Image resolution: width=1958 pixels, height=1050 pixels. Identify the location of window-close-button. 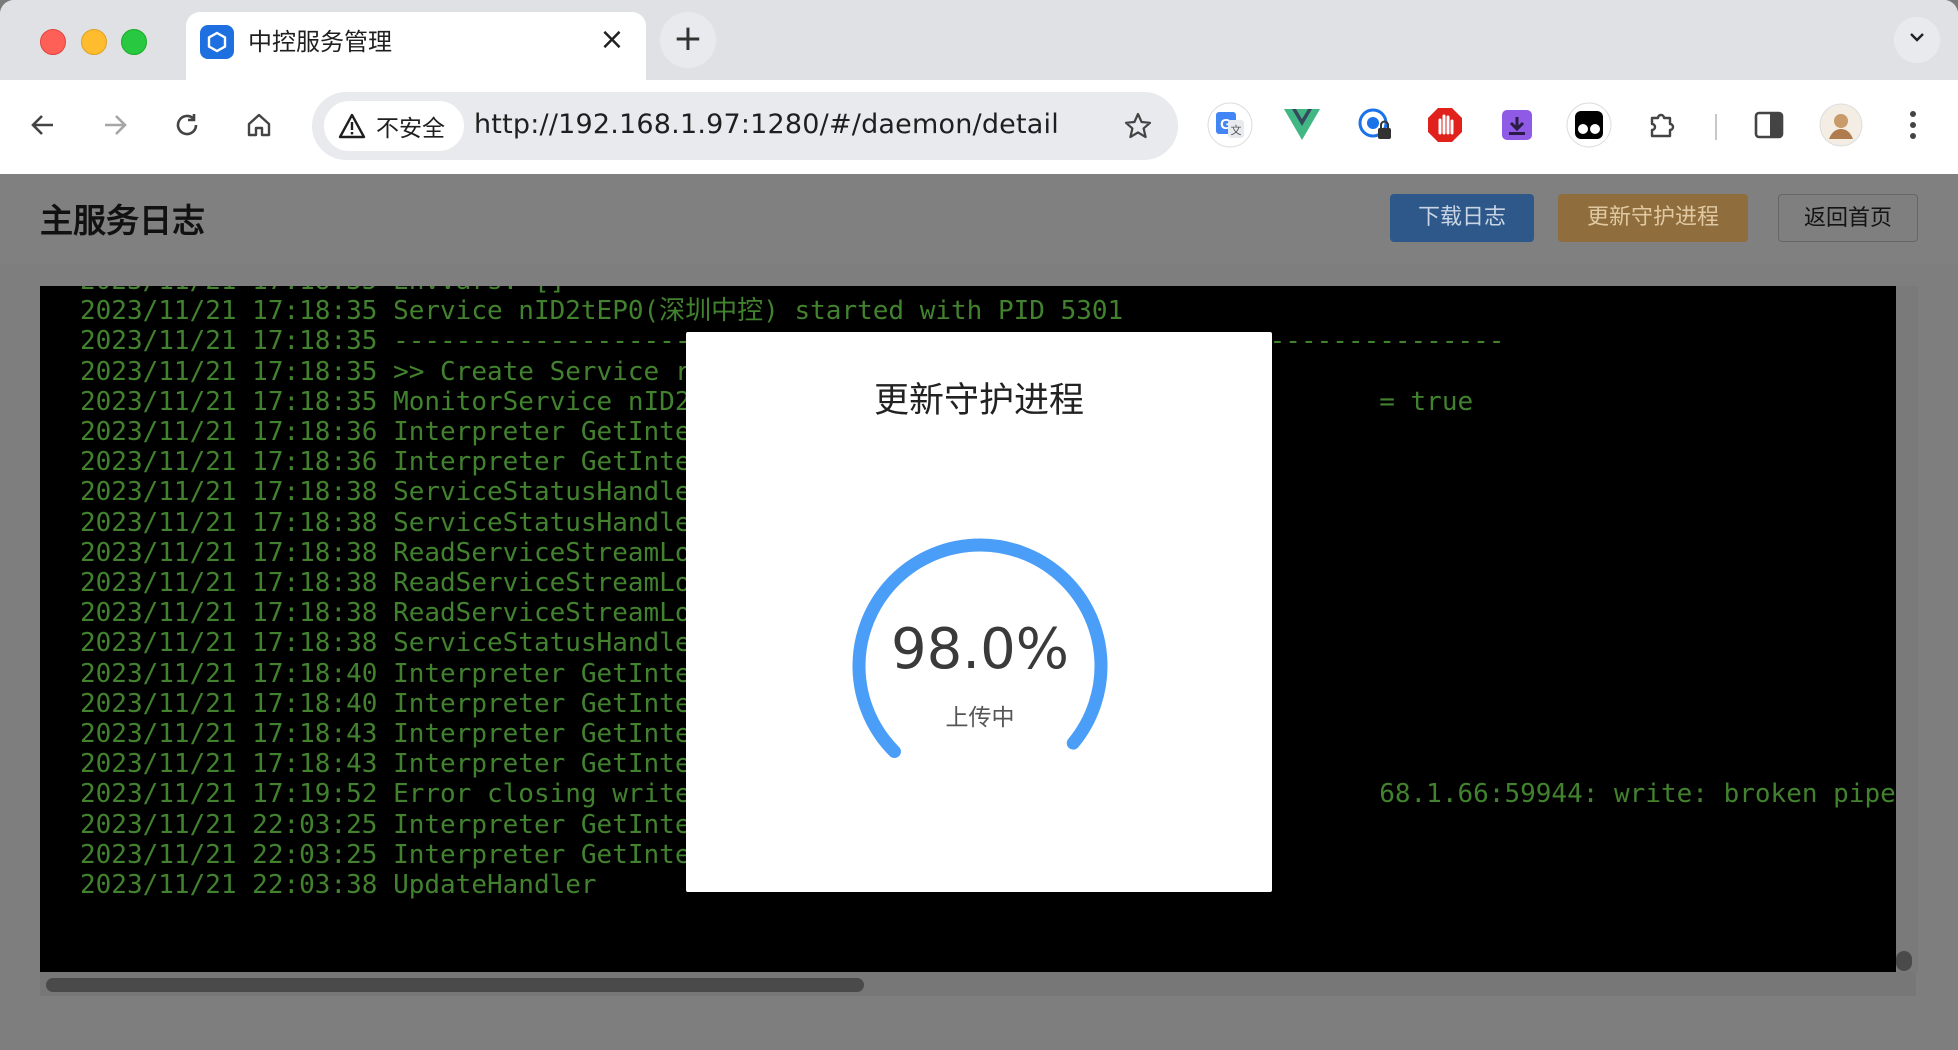
(53, 42).